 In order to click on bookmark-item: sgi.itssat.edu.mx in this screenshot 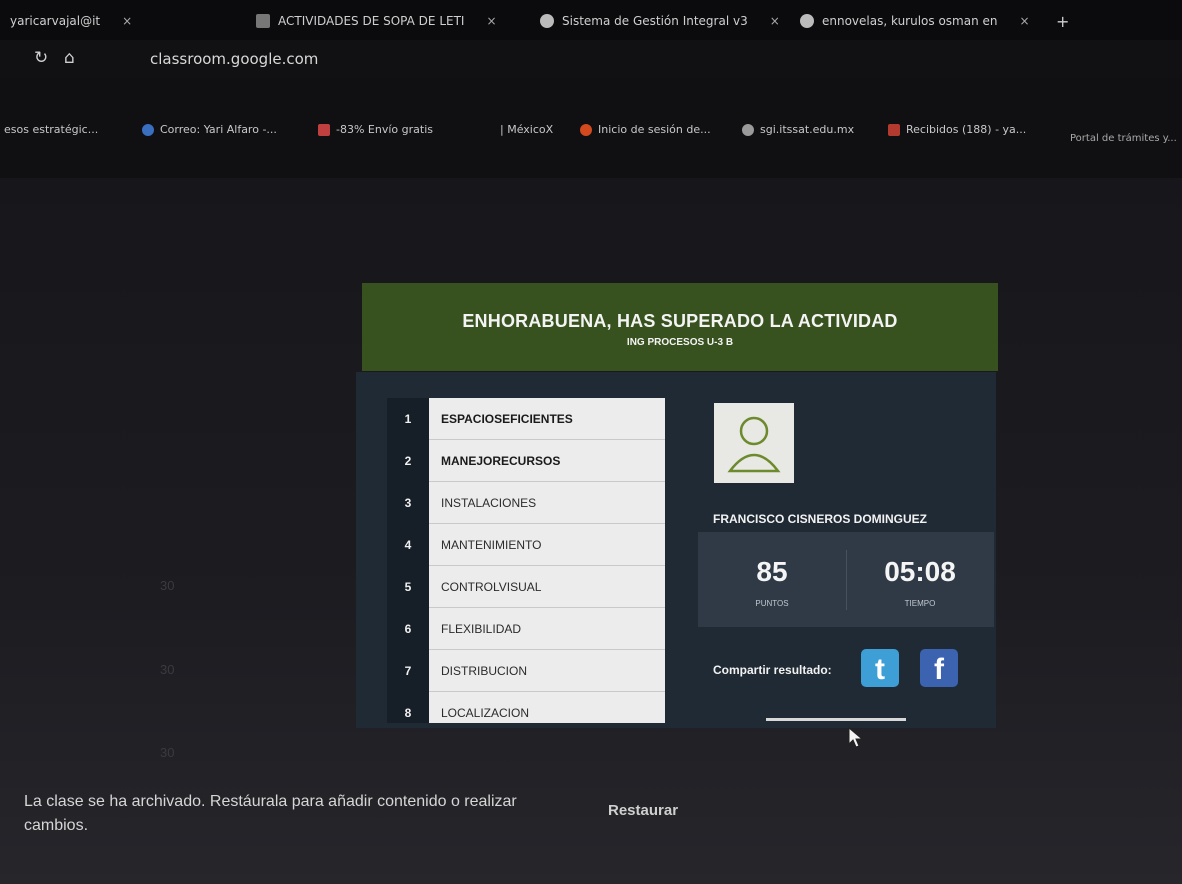, I will do `click(798, 129)`.